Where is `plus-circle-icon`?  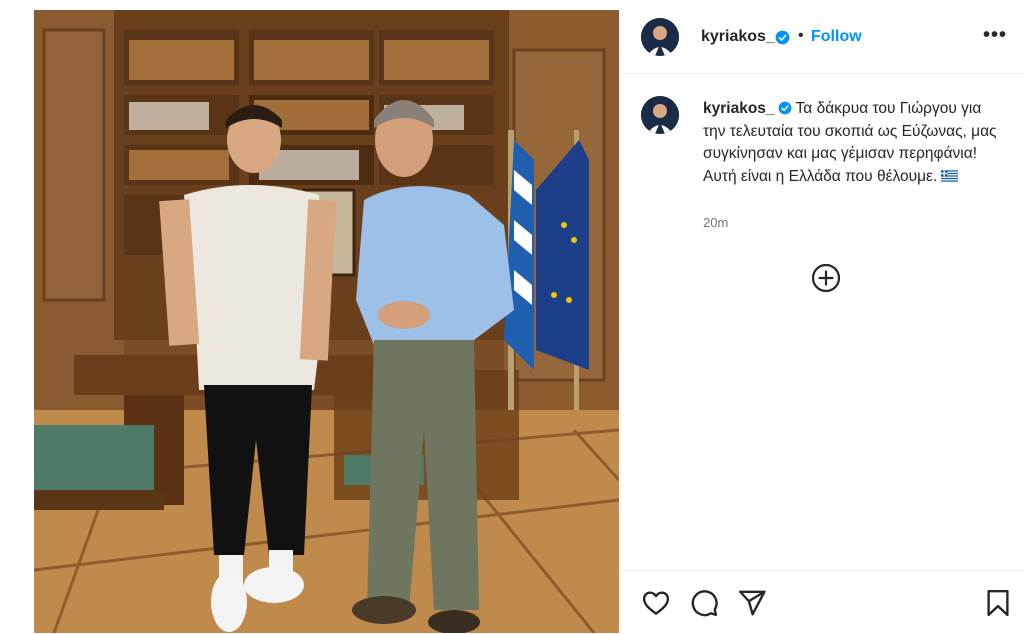
plus-circle-icon is located at coordinates (826, 278).